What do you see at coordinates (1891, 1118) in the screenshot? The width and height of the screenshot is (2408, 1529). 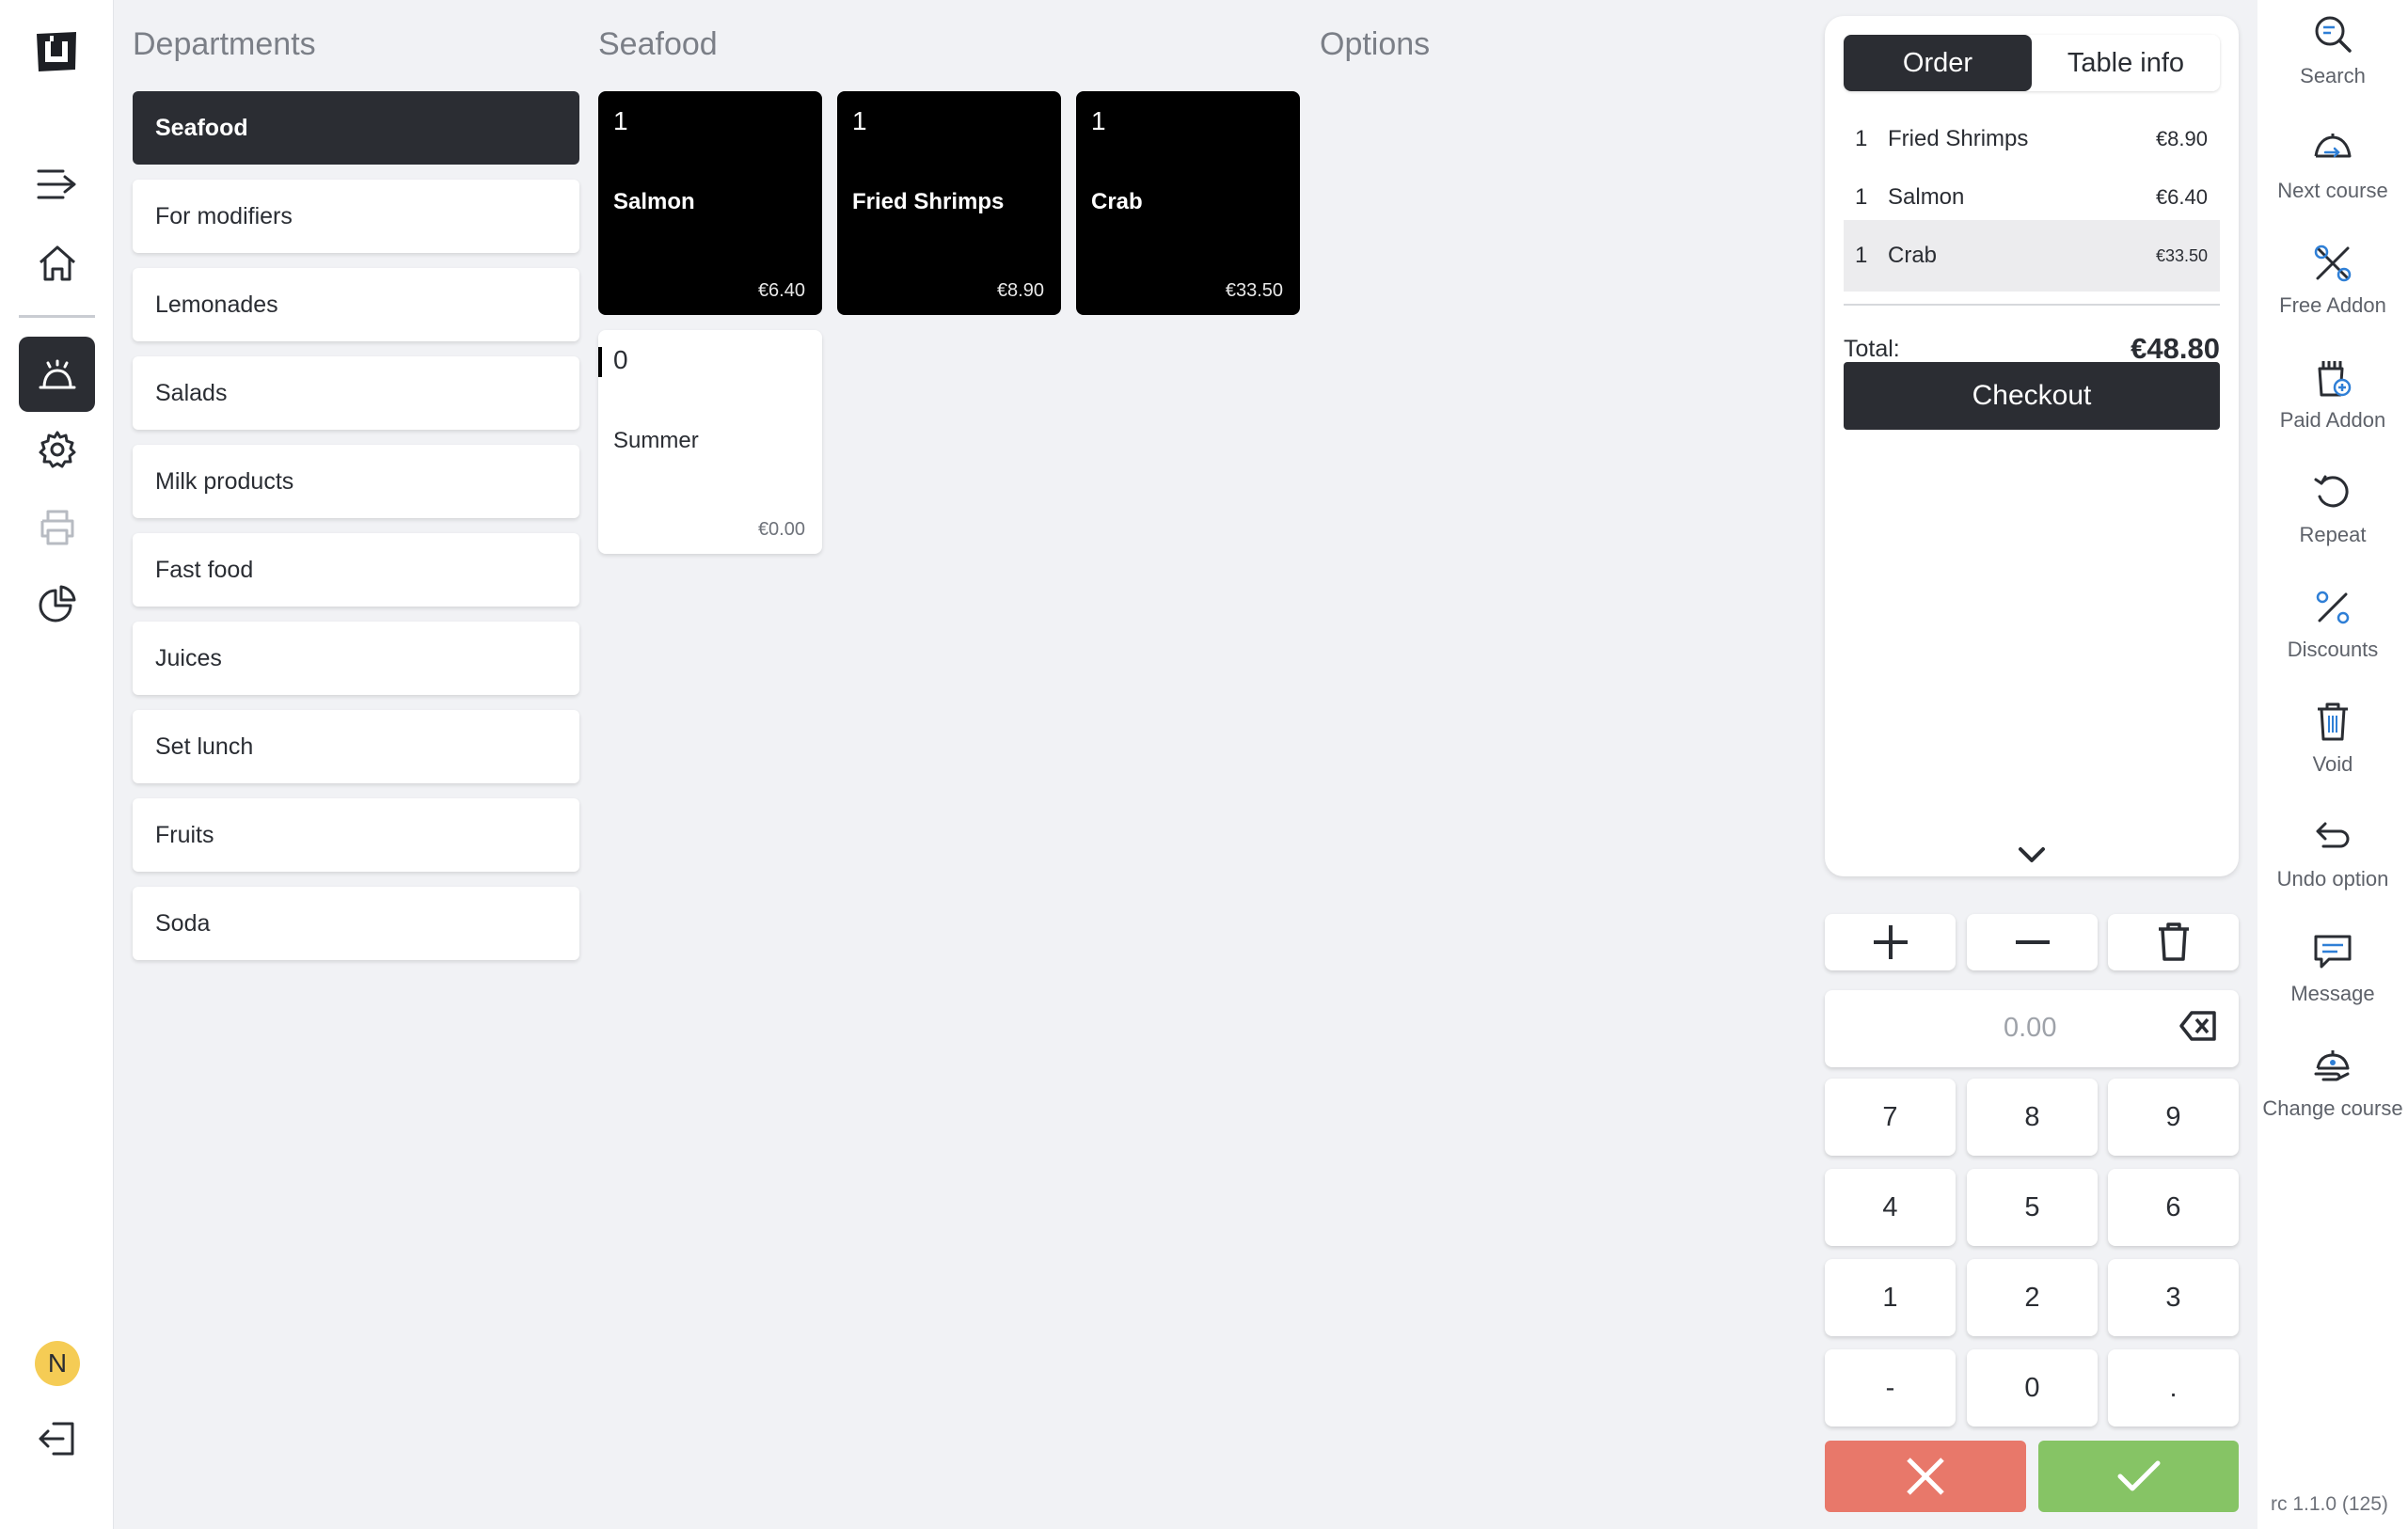 I see `key-7: 7` at bounding box center [1891, 1118].